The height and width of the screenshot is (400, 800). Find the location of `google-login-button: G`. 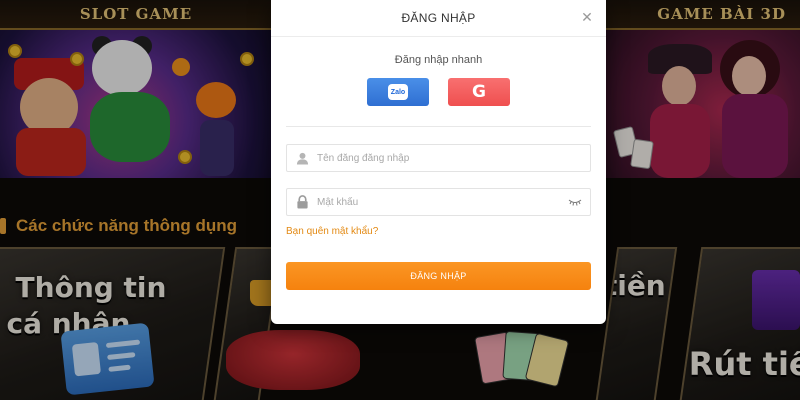

google-login-button: G is located at coordinates (479, 92).